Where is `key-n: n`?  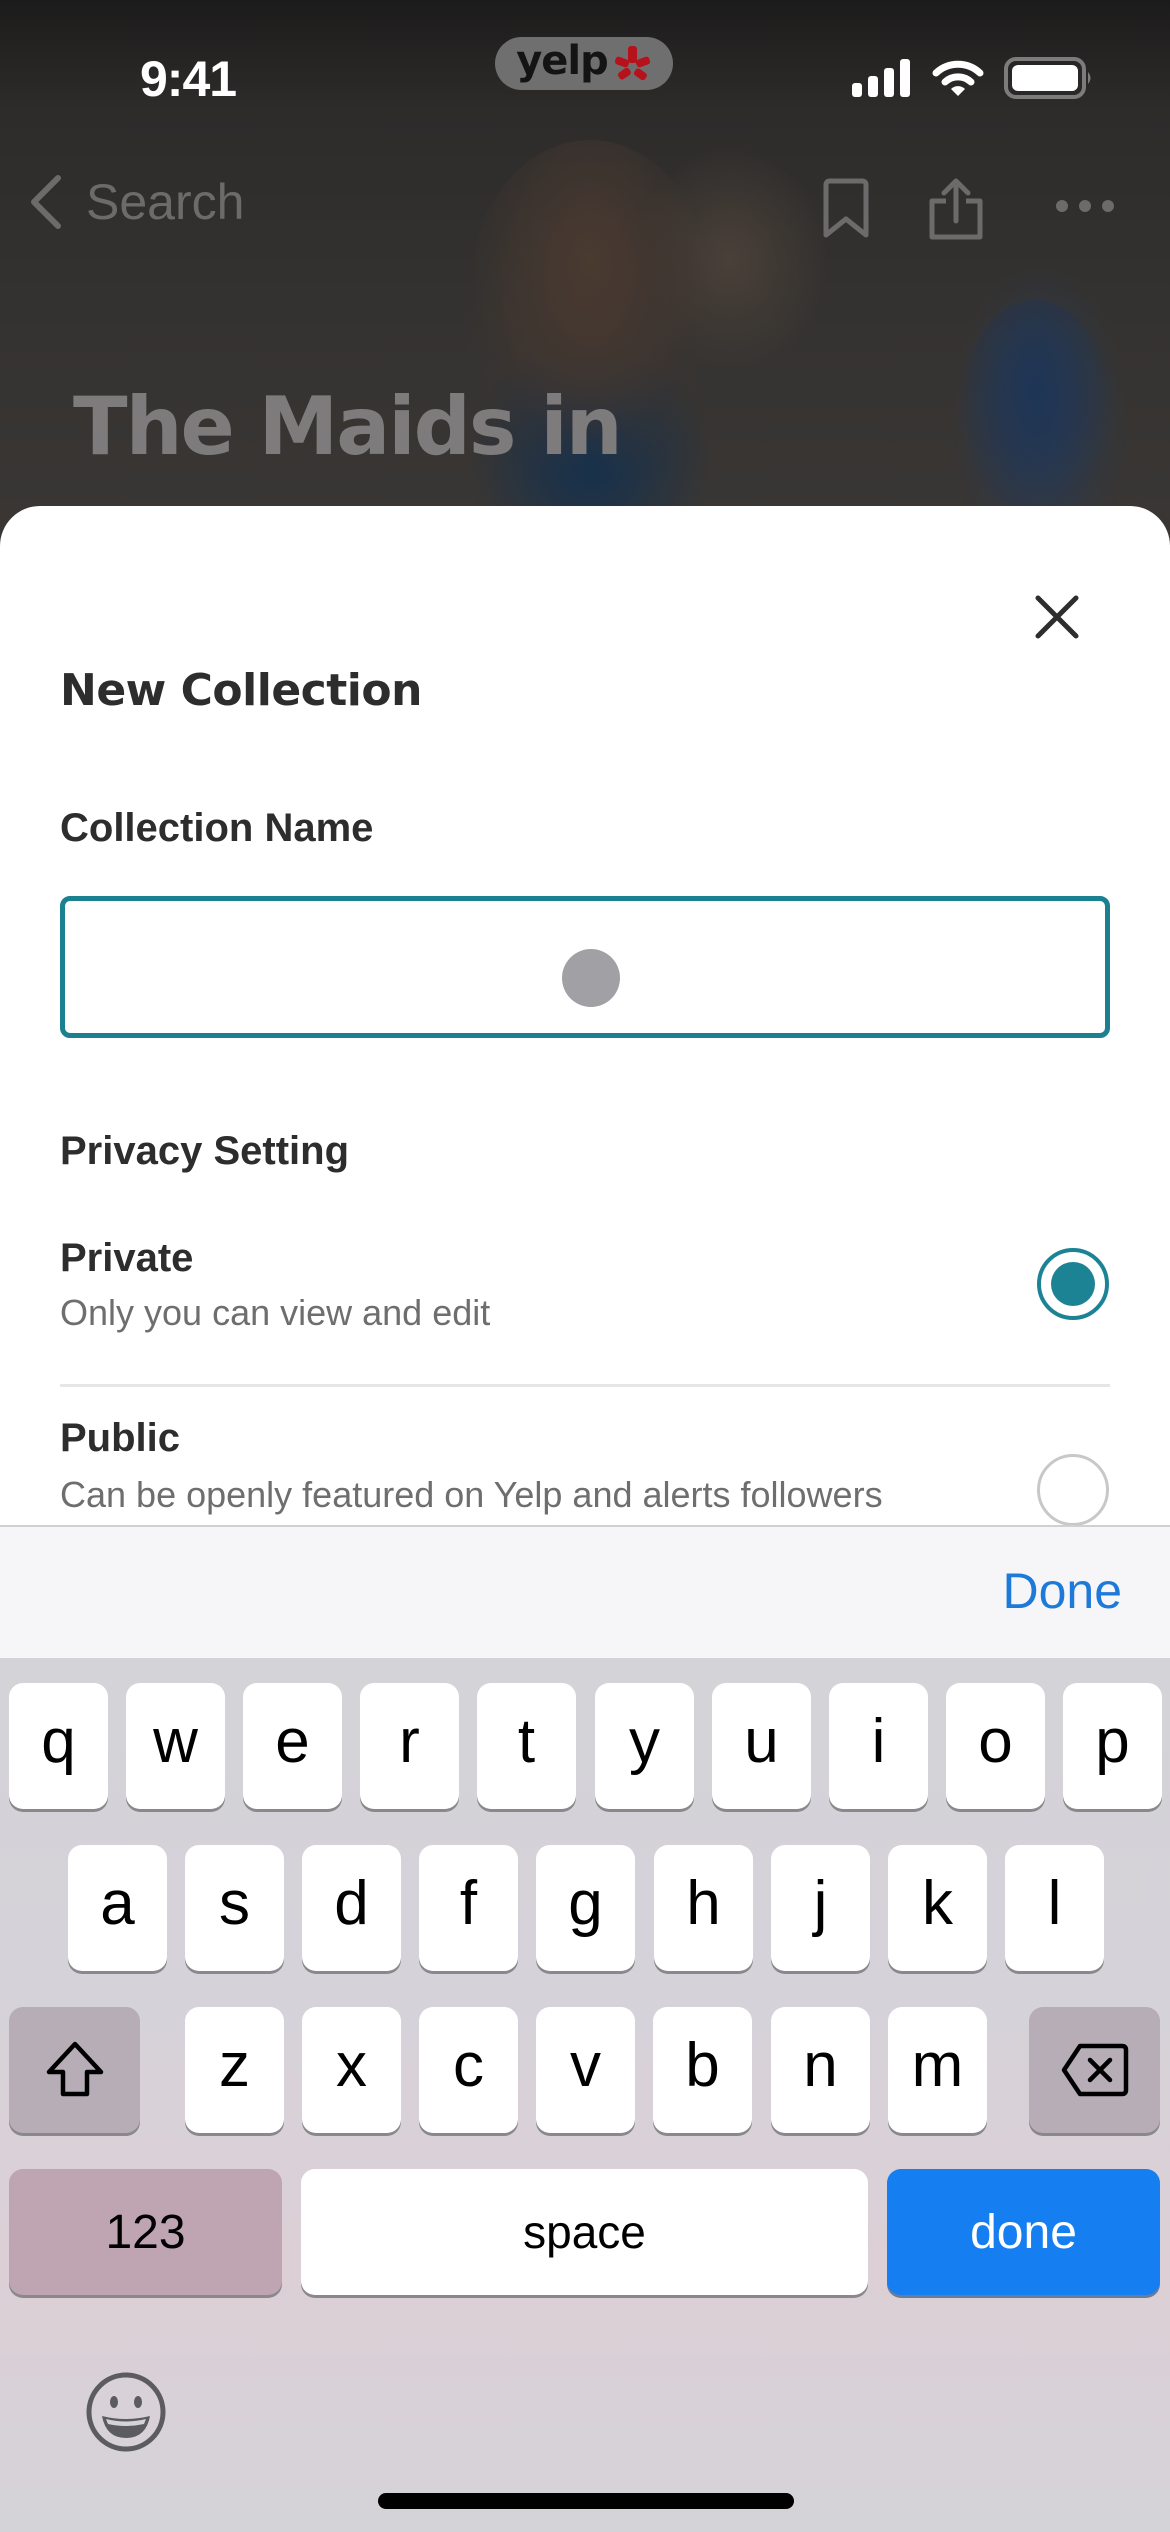
key-n: n is located at coordinates (820, 2070).